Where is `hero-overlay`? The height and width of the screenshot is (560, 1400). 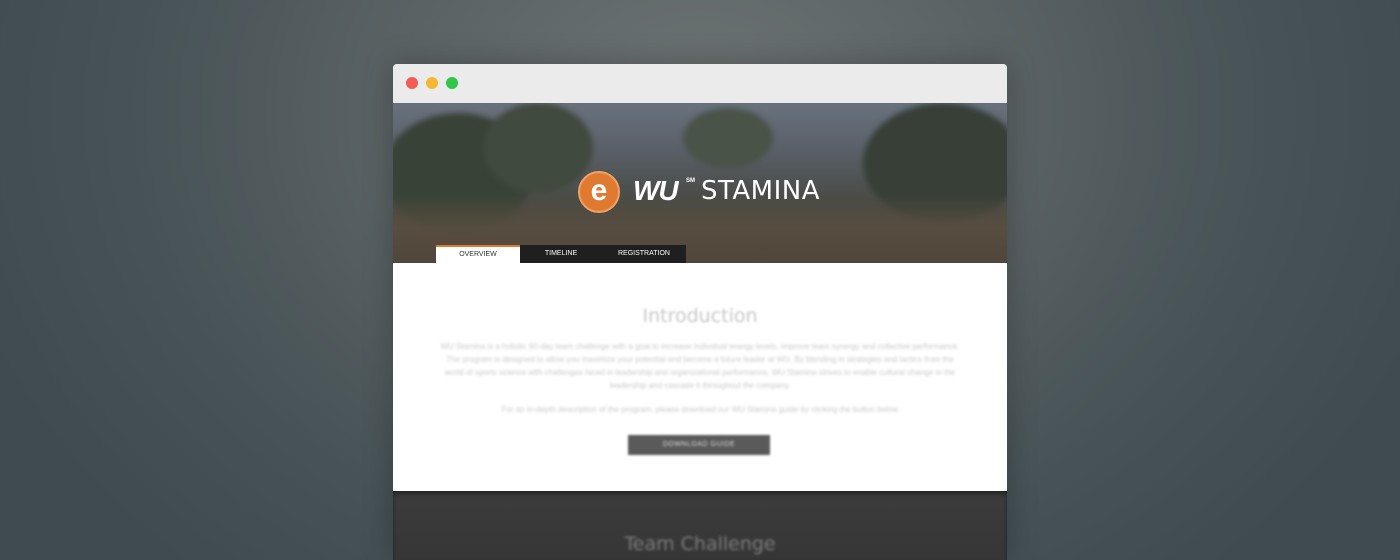
hero-overlay is located at coordinates (700, 183).